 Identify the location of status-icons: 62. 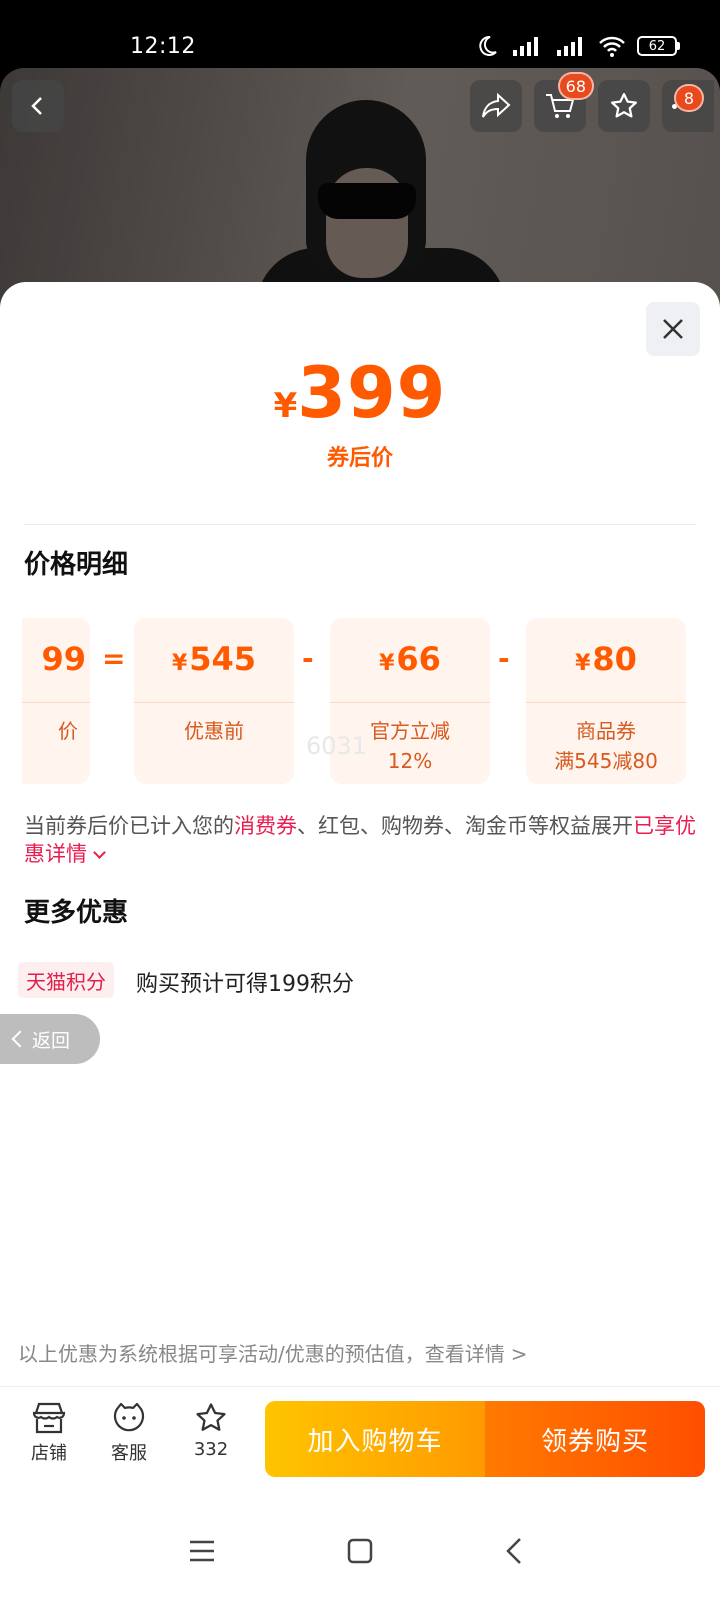
(577, 46).